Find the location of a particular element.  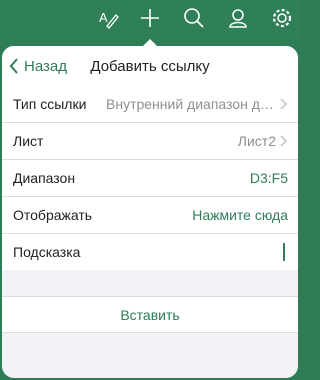

text-format-icon: A is located at coordinates (108, 18).